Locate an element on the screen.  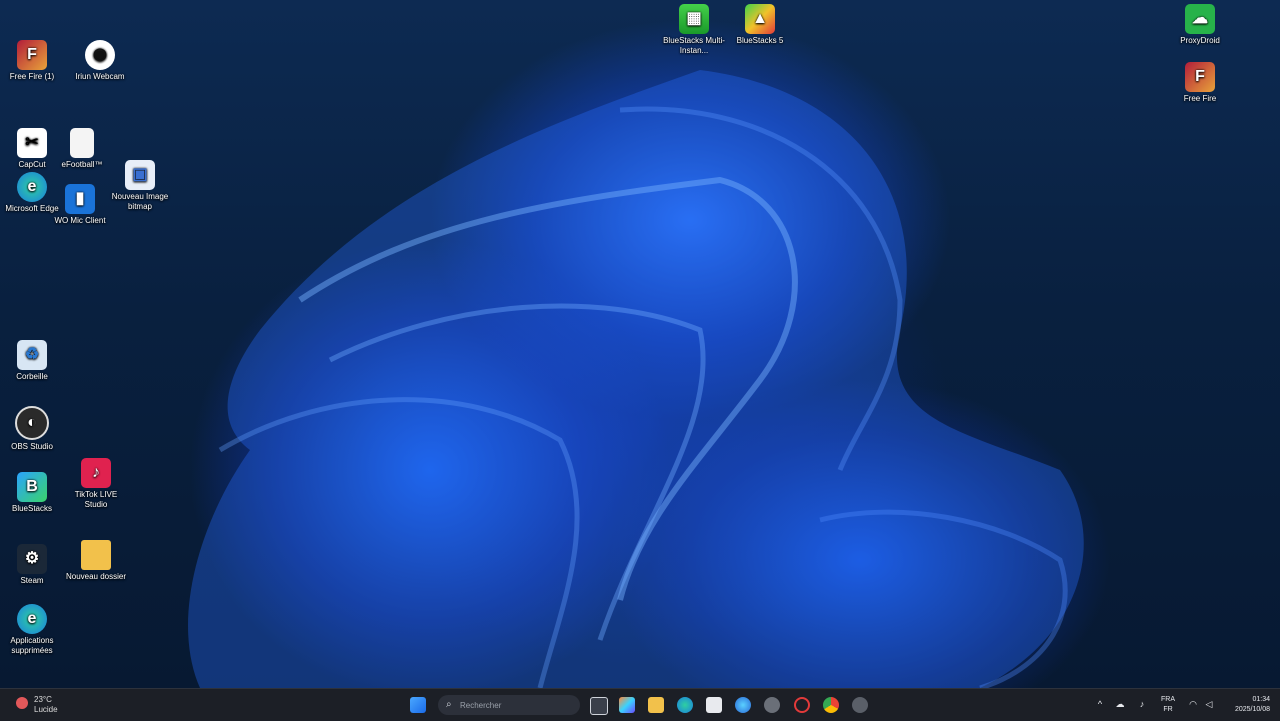
desktop-icon-free-fire: F Free Fire is located at coordinates (1200, 83).